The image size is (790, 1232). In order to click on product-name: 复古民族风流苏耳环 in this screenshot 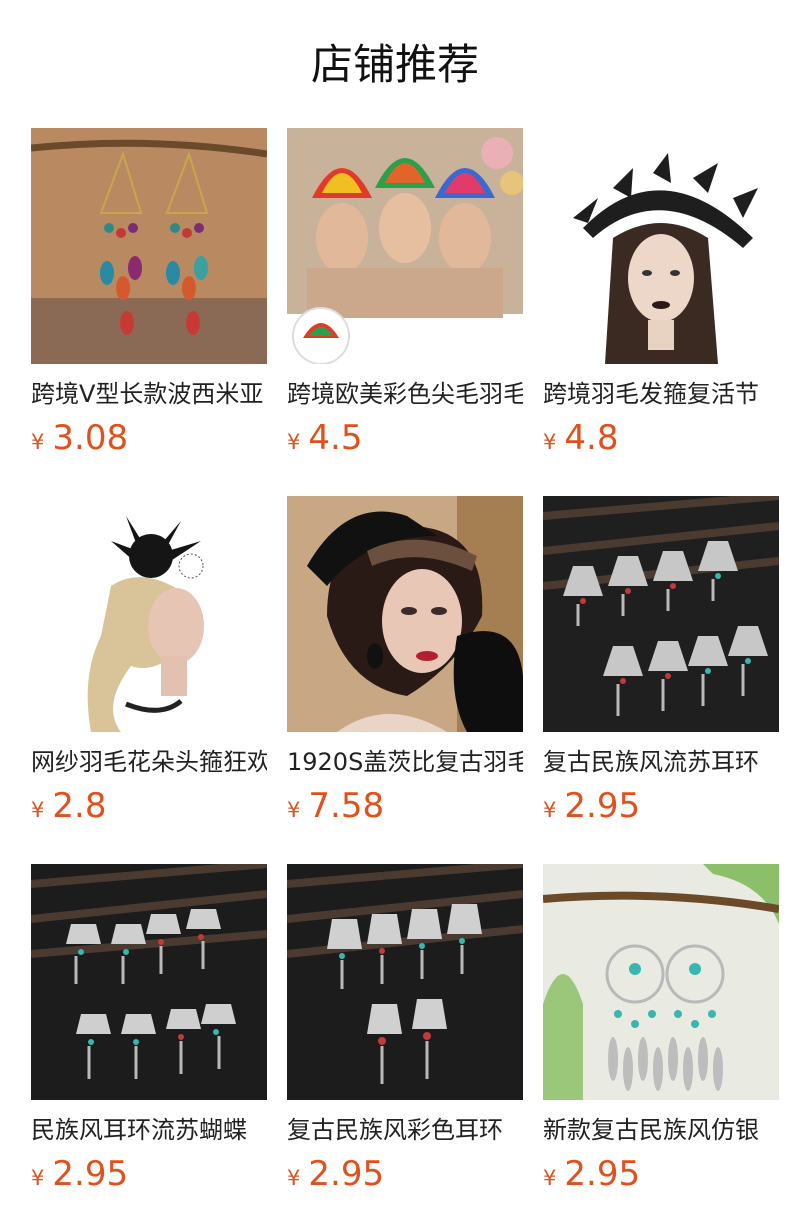, I will do `click(661, 762)`.